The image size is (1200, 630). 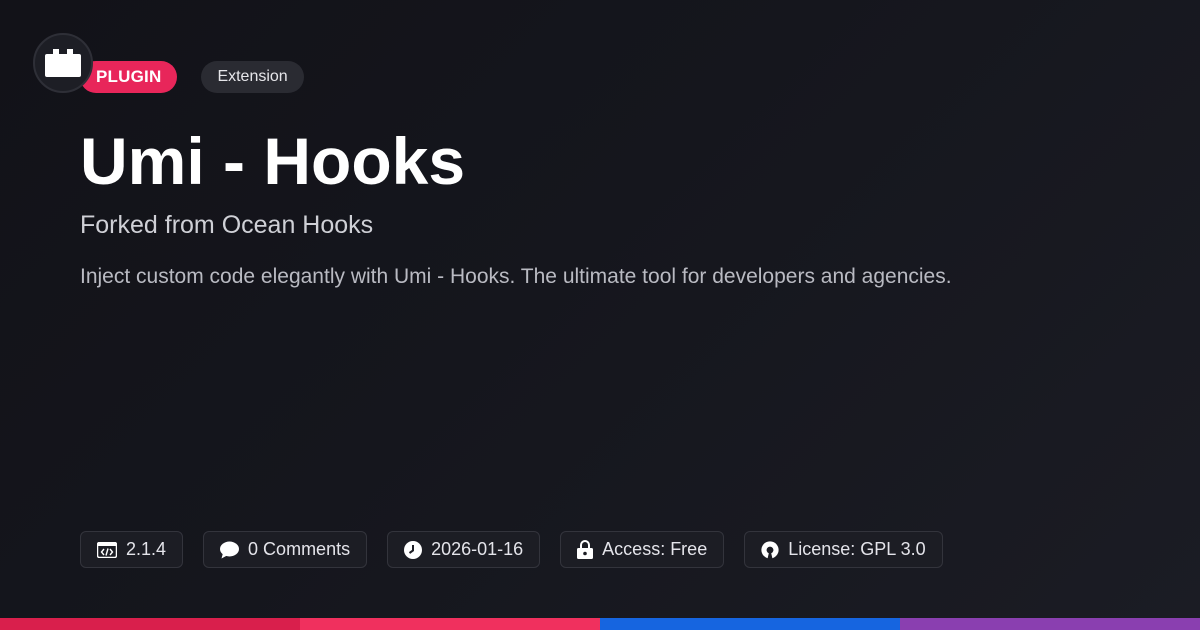 What do you see at coordinates (192, 77) in the screenshot?
I see `badge-row: PLUGIN Extension` at bounding box center [192, 77].